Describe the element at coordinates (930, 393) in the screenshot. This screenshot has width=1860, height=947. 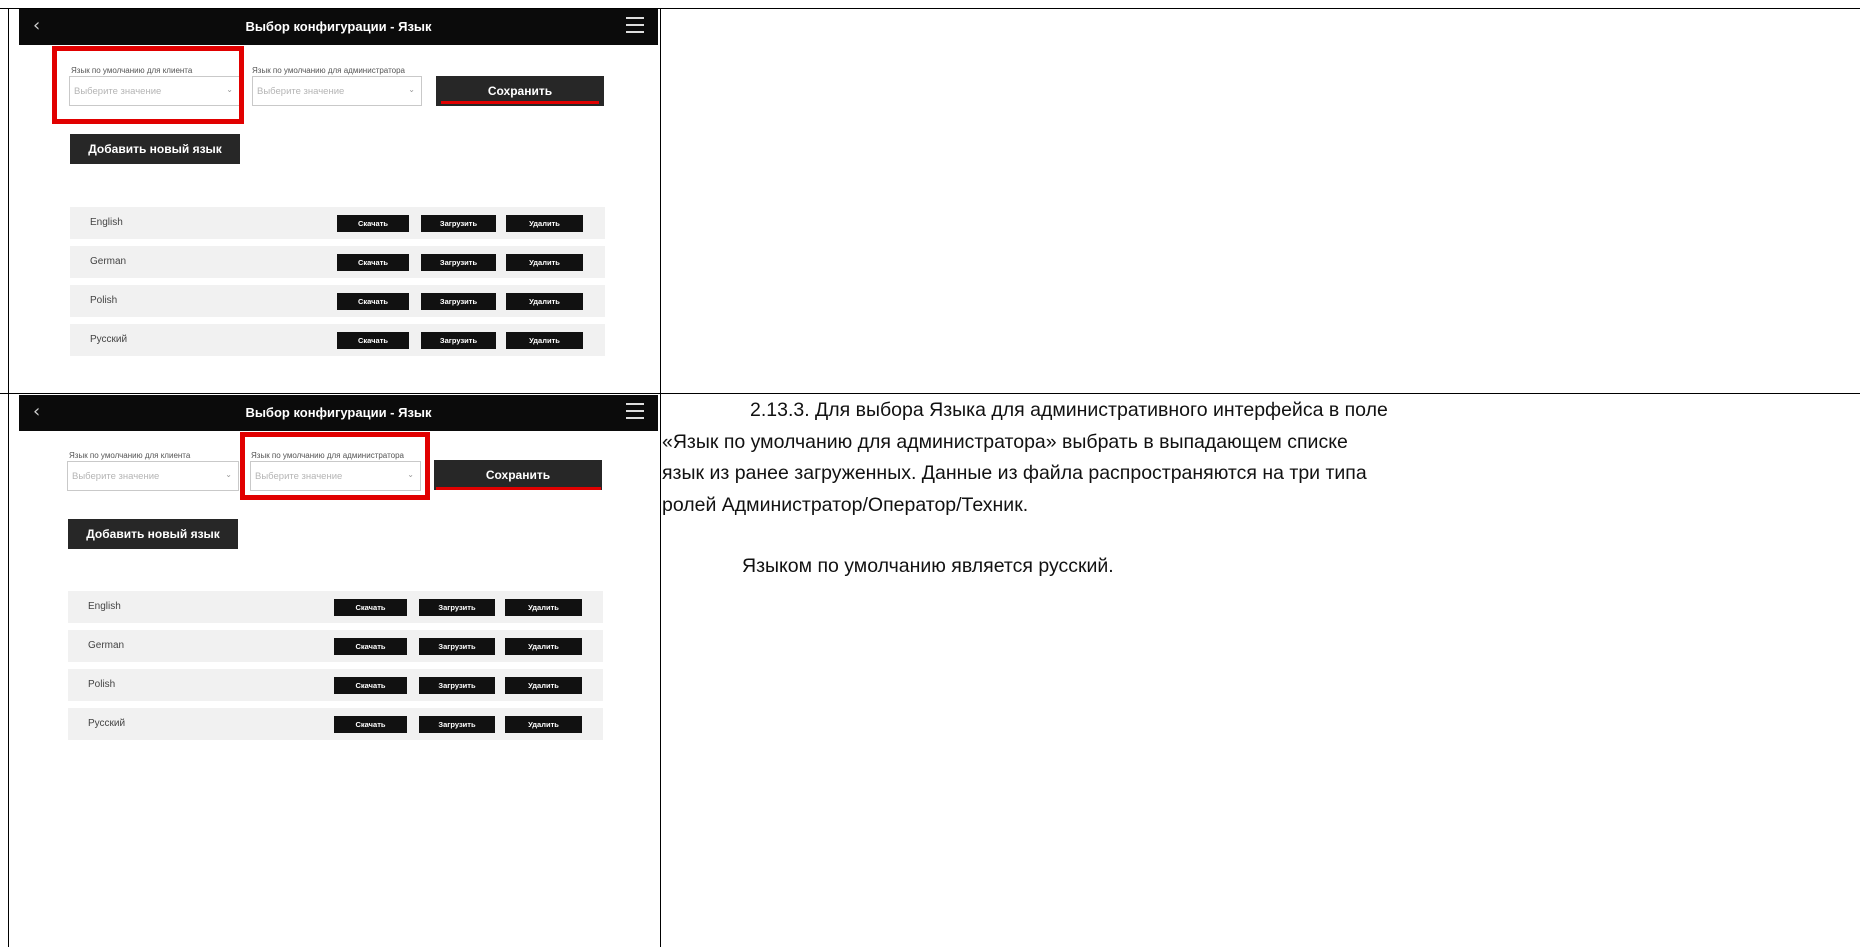
I see `table-row-divider` at that location.